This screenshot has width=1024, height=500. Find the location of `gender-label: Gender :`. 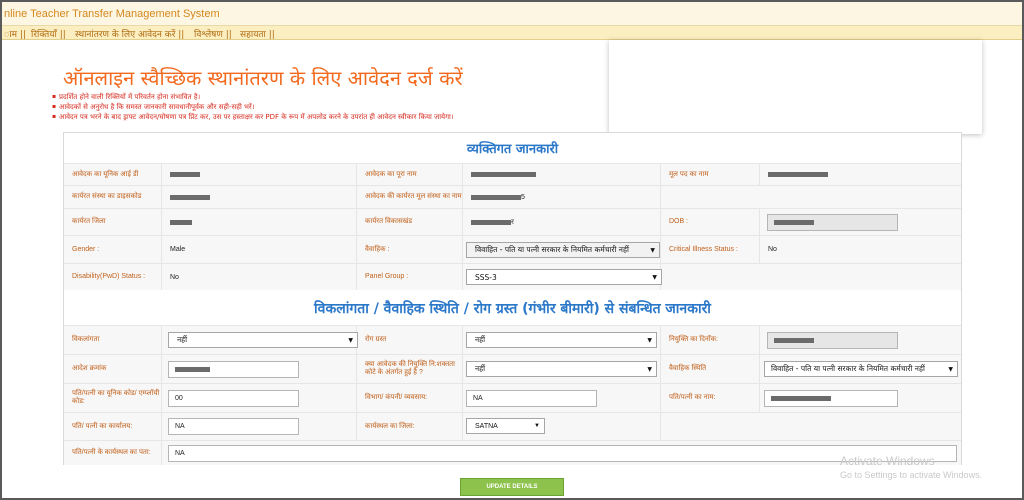

gender-label: Gender : is located at coordinates (86, 249).